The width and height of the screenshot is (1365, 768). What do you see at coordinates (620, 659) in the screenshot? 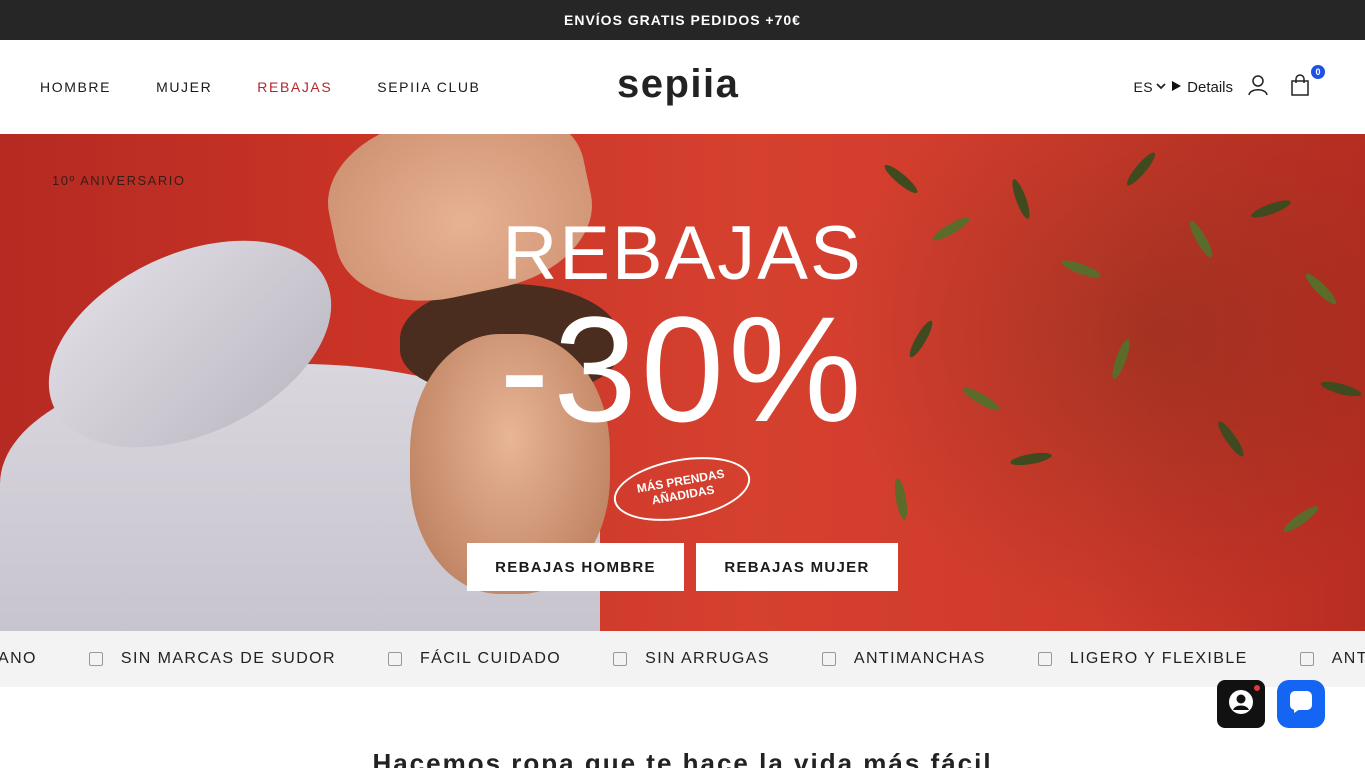
I see `no-wrinkle-icon` at bounding box center [620, 659].